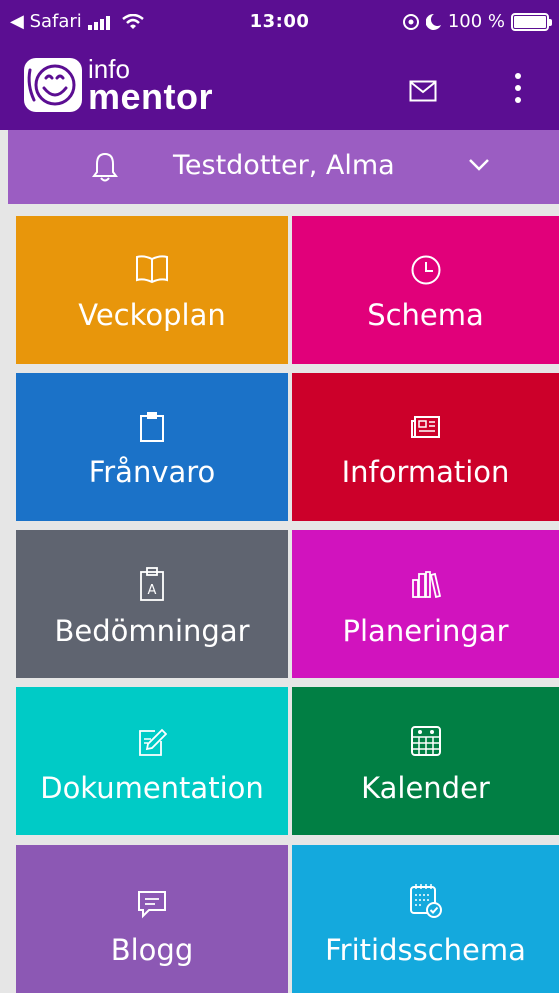 This screenshot has width=559, height=993. What do you see at coordinates (152, 427) in the screenshot?
I see `clipboard-icon` at bounding box center [152, 427].